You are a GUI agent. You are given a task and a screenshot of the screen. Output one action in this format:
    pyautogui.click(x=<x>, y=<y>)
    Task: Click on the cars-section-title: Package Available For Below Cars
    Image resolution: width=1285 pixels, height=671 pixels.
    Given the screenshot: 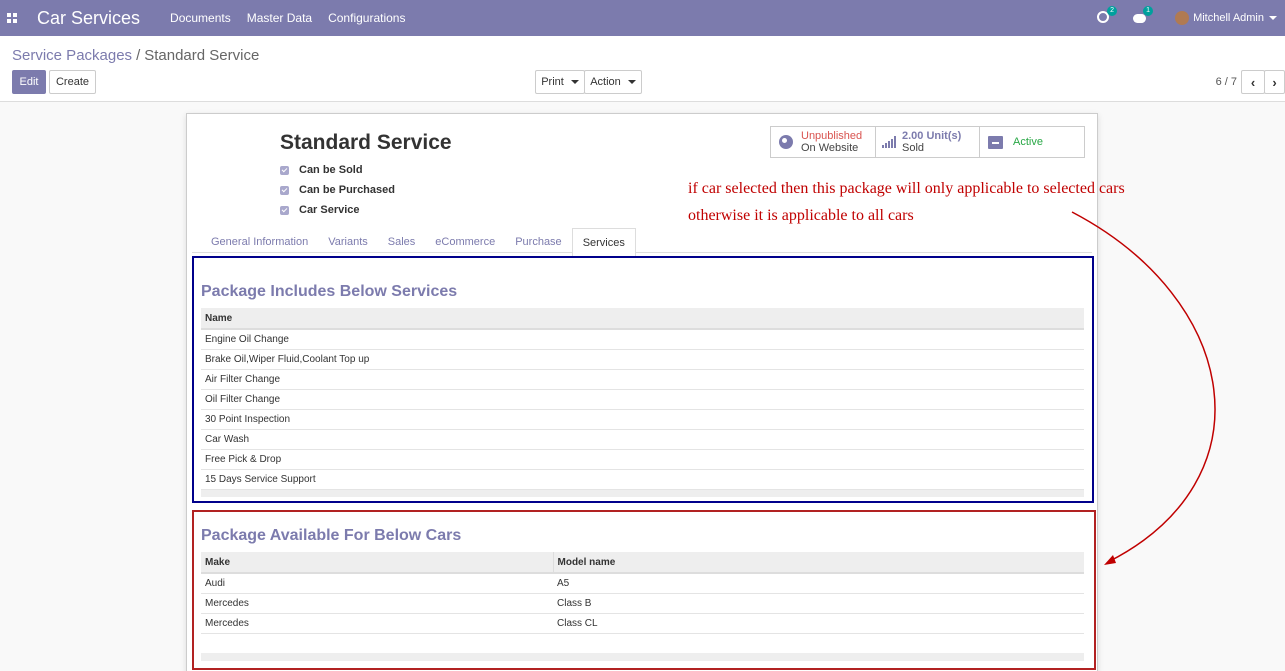 What is the action you would take?
    pyautogui.click(x=331, y=535)
    